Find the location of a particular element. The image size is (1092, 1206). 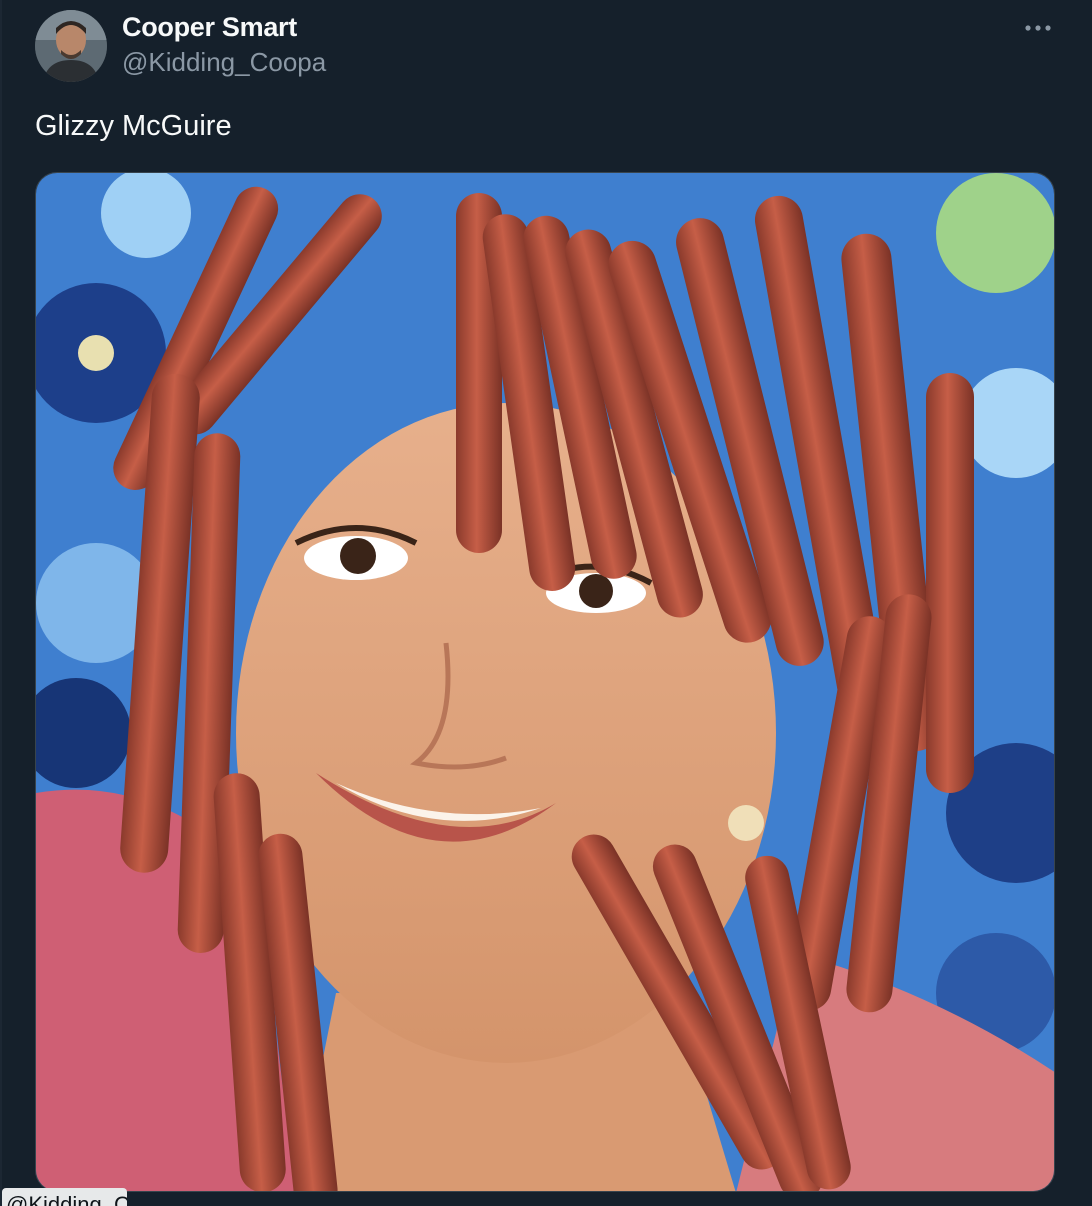

author-handle: @Kidding_Coopa is located at coordinates (224, 62).